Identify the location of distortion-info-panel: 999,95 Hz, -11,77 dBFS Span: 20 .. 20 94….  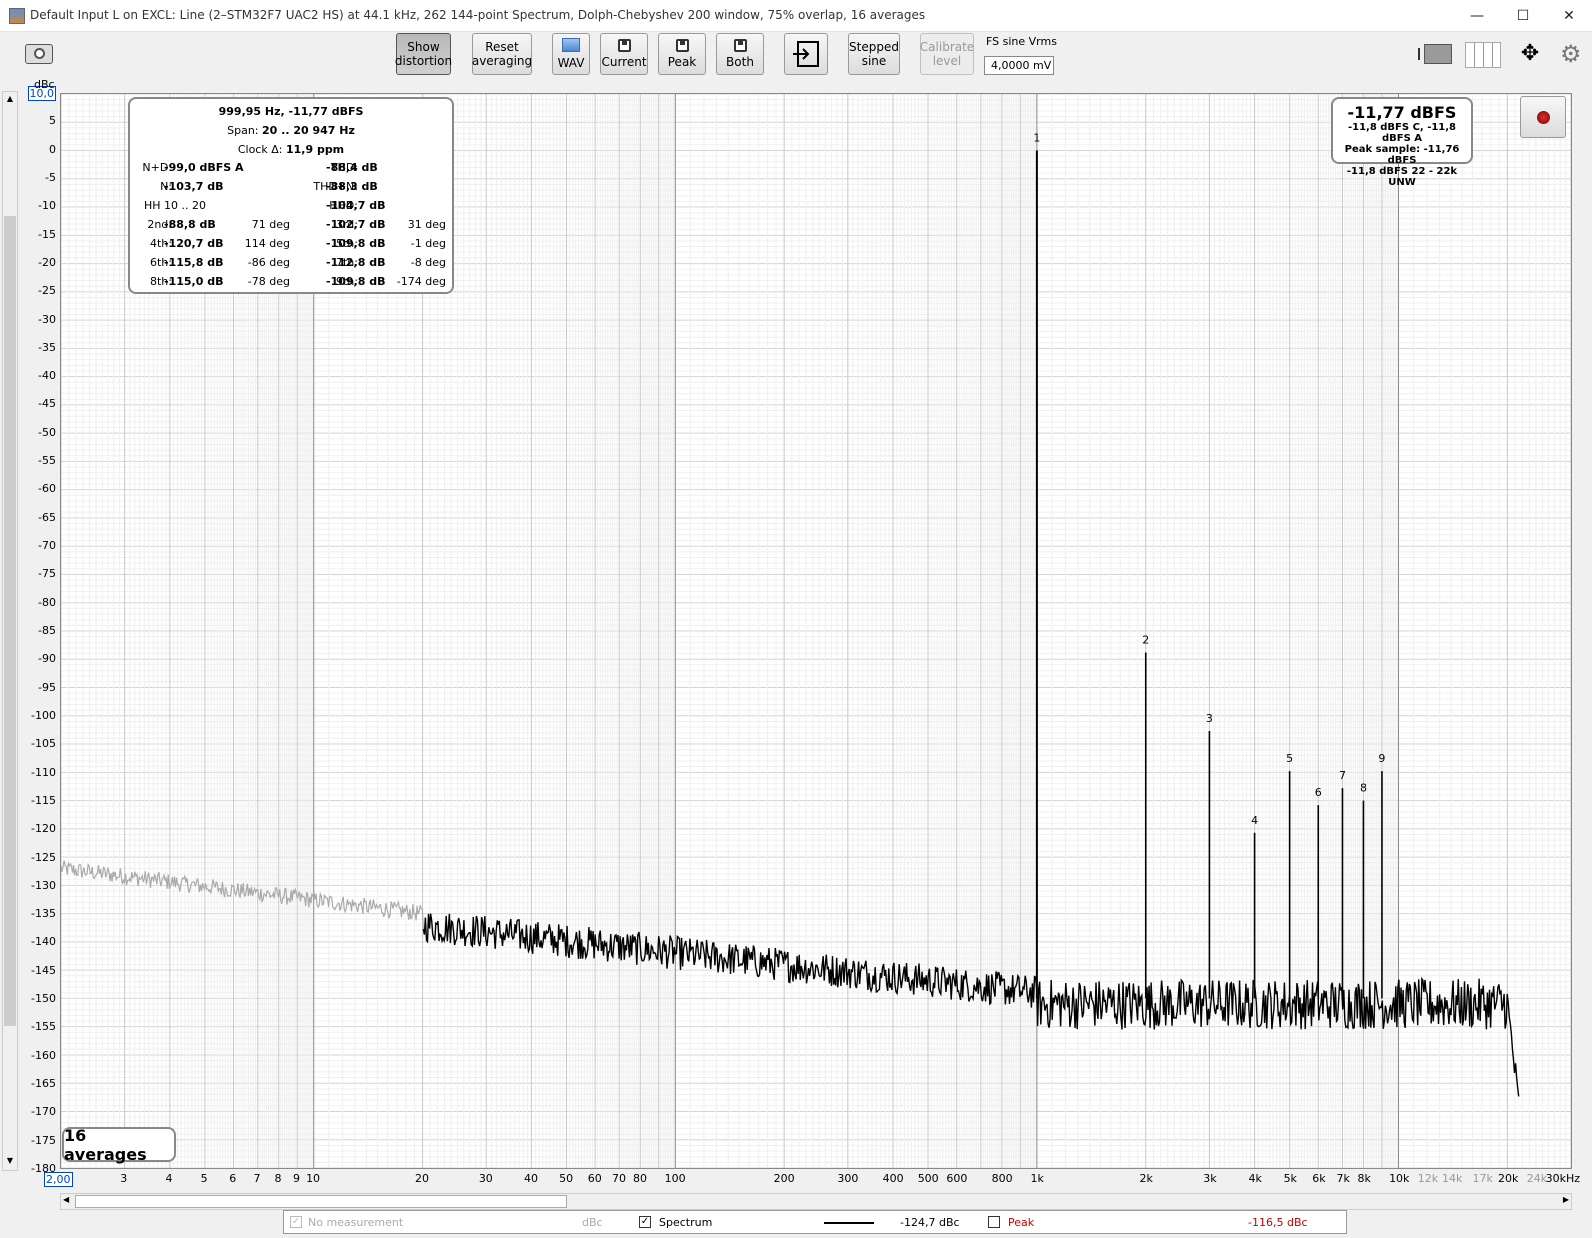
(291, 195).